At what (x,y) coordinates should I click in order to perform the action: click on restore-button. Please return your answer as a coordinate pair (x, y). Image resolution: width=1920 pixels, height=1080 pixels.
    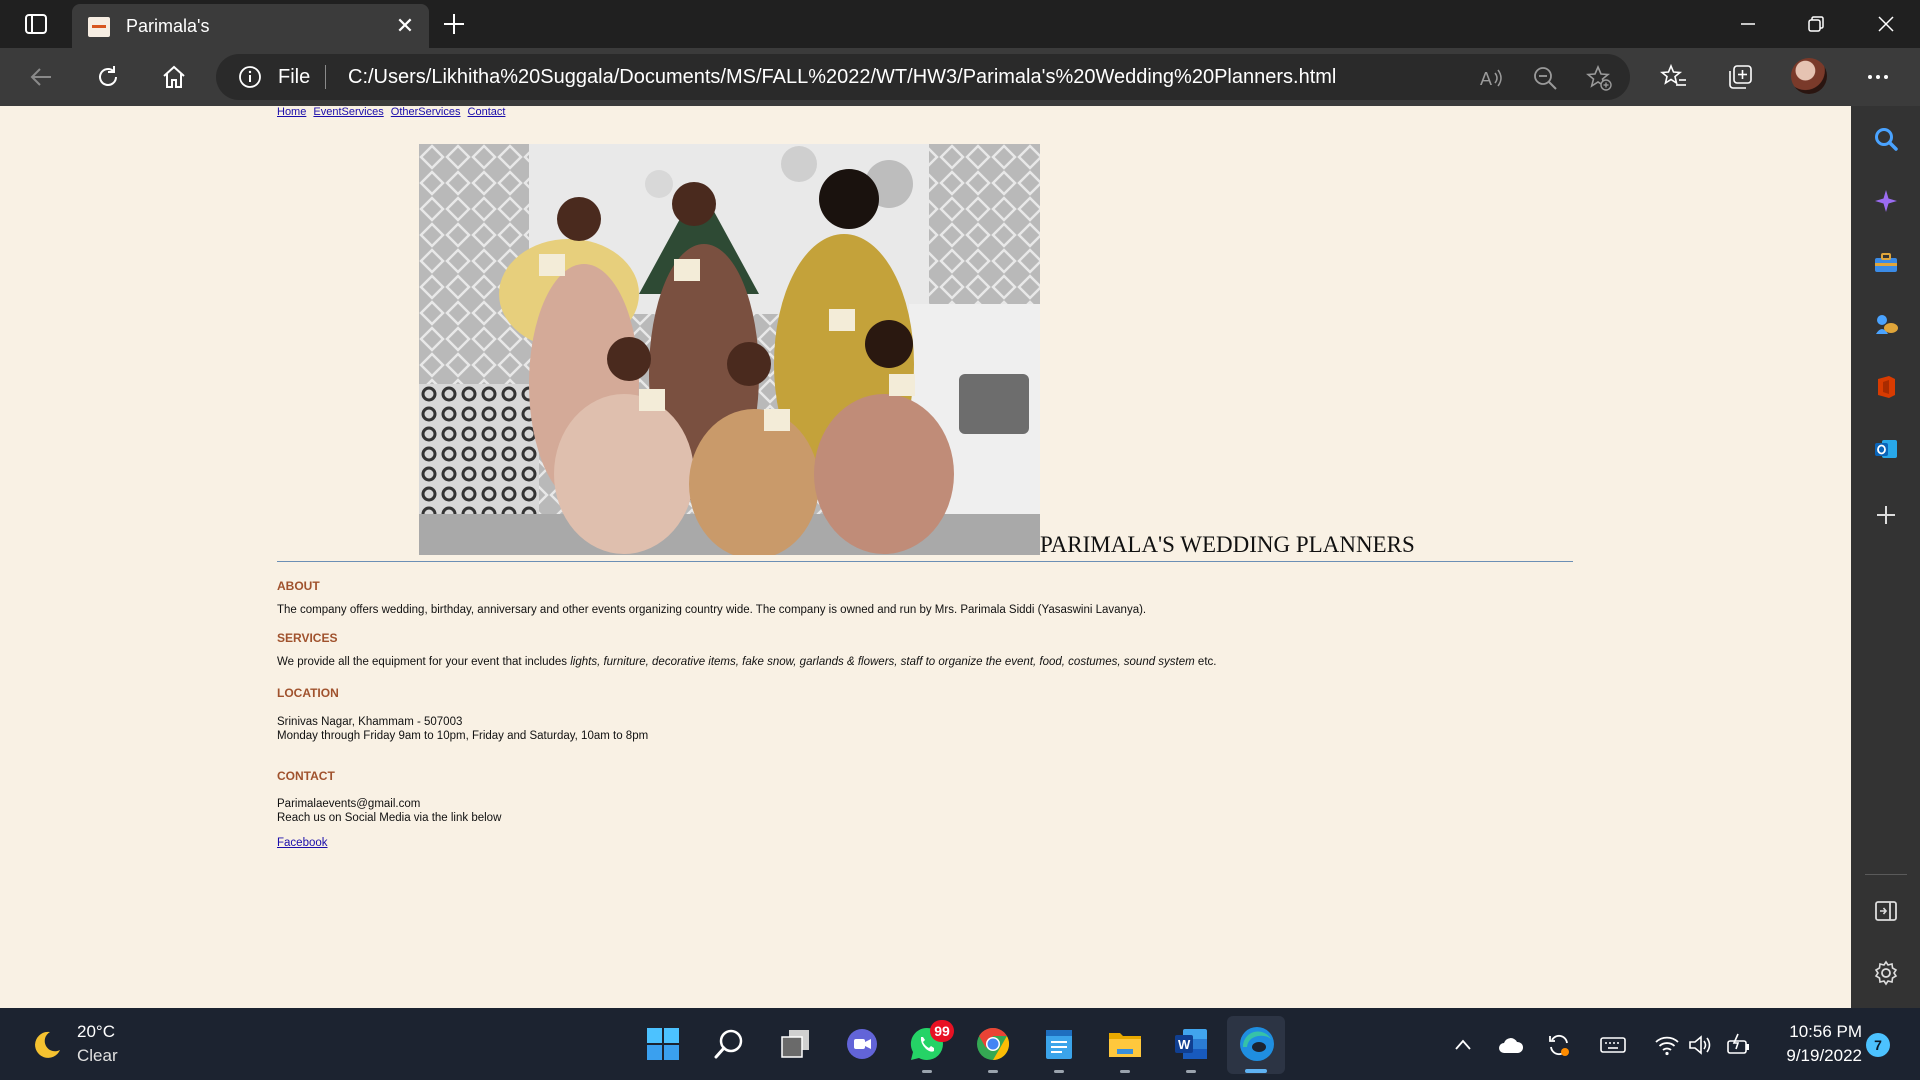
    Looking at the image, I should click on (1816, 24).